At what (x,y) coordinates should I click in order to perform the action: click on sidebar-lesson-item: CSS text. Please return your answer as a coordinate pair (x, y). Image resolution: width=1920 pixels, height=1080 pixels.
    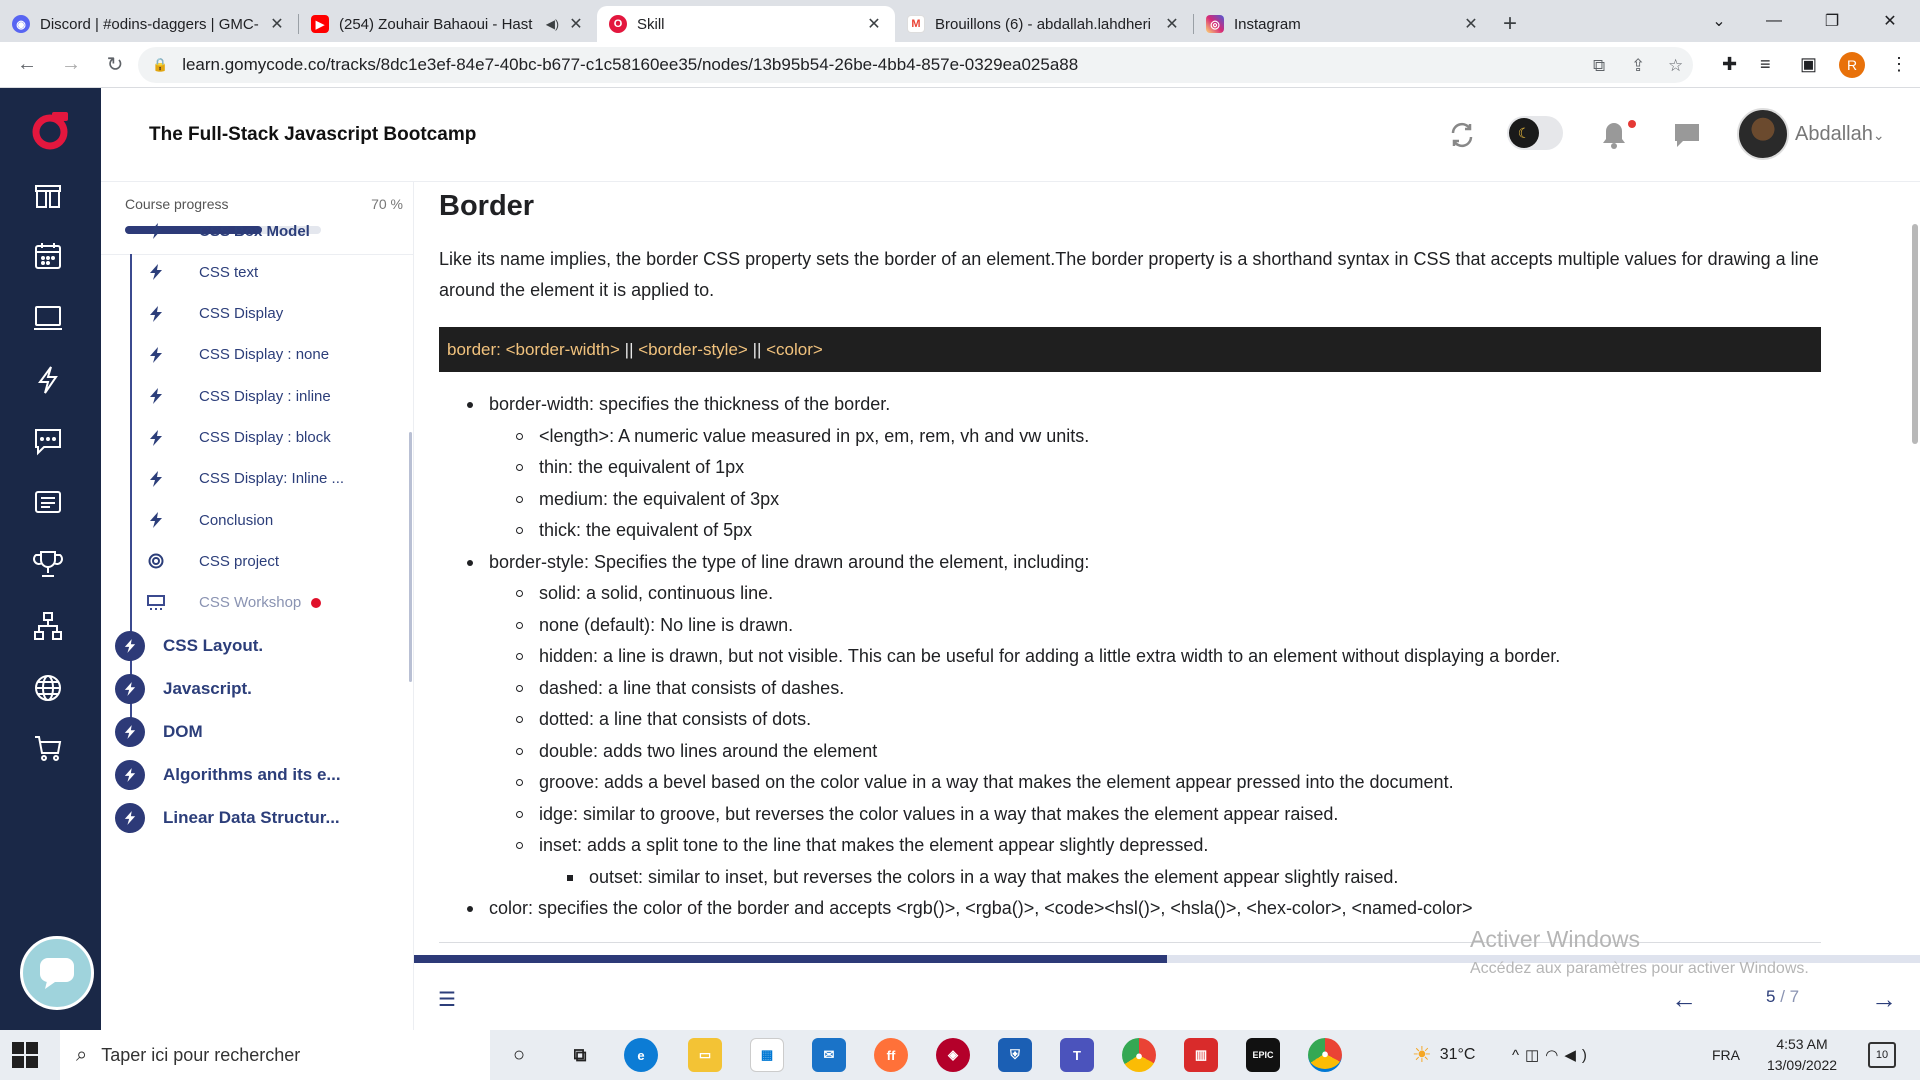
    Looking at the image, I should click on (270, 272).